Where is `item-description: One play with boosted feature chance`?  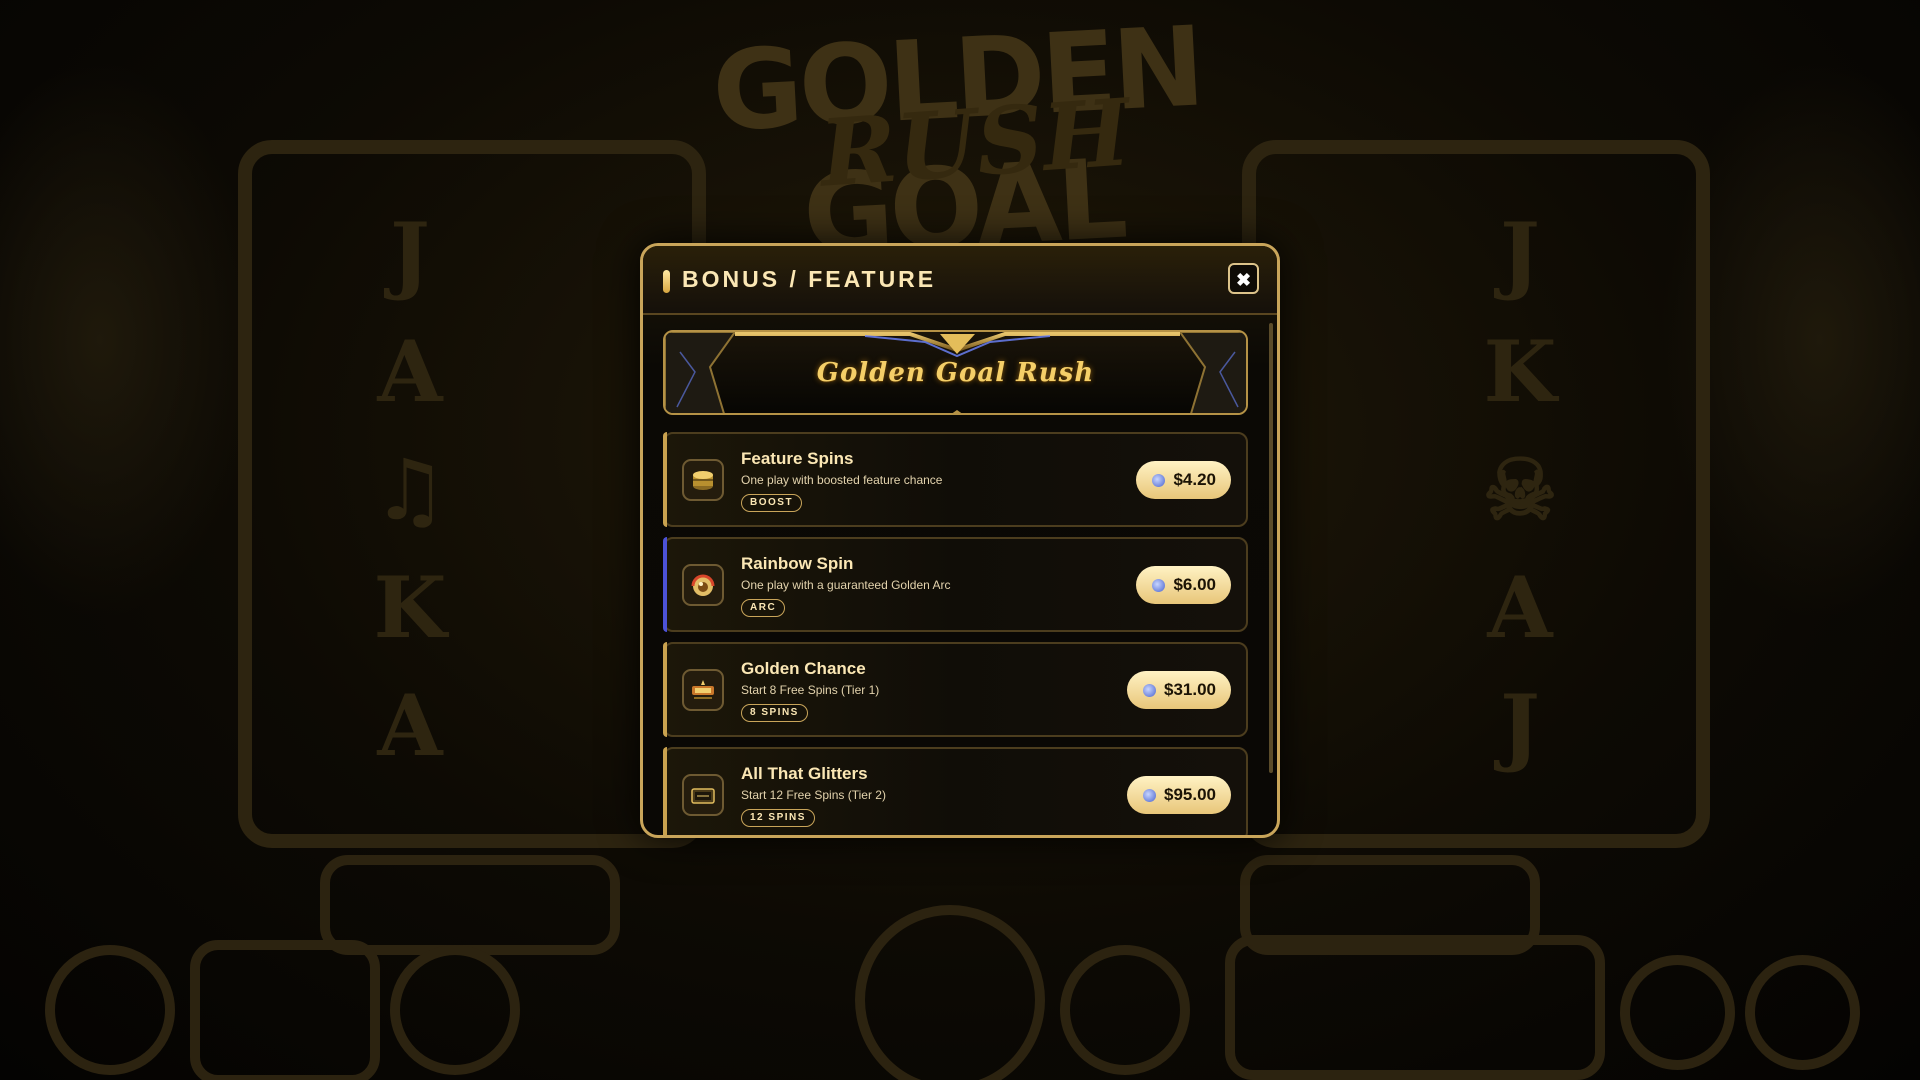 item-description: One play with boosted feature chance is located at coordinates (842, 480).